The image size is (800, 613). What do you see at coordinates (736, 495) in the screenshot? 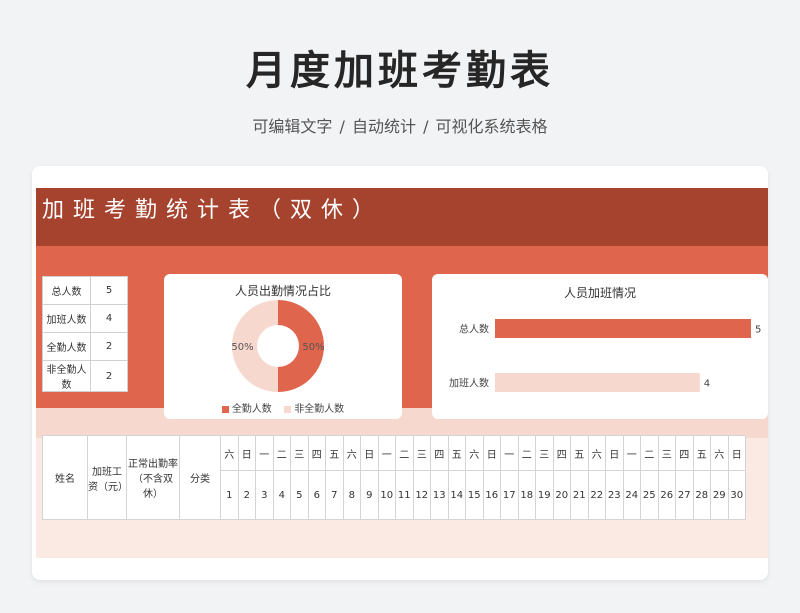
I see `day-cell: 30` at bounding box center [736, 495].